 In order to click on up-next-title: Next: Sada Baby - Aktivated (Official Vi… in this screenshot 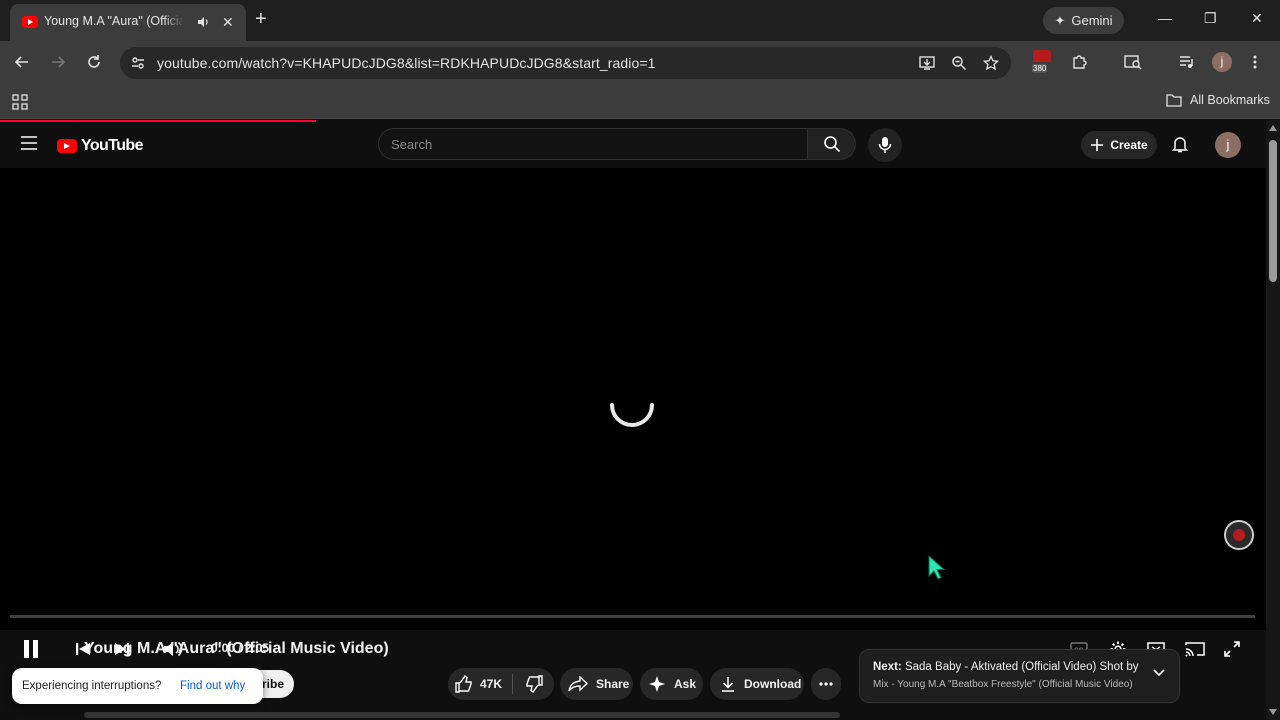, I will do `click(1006, 667)`.